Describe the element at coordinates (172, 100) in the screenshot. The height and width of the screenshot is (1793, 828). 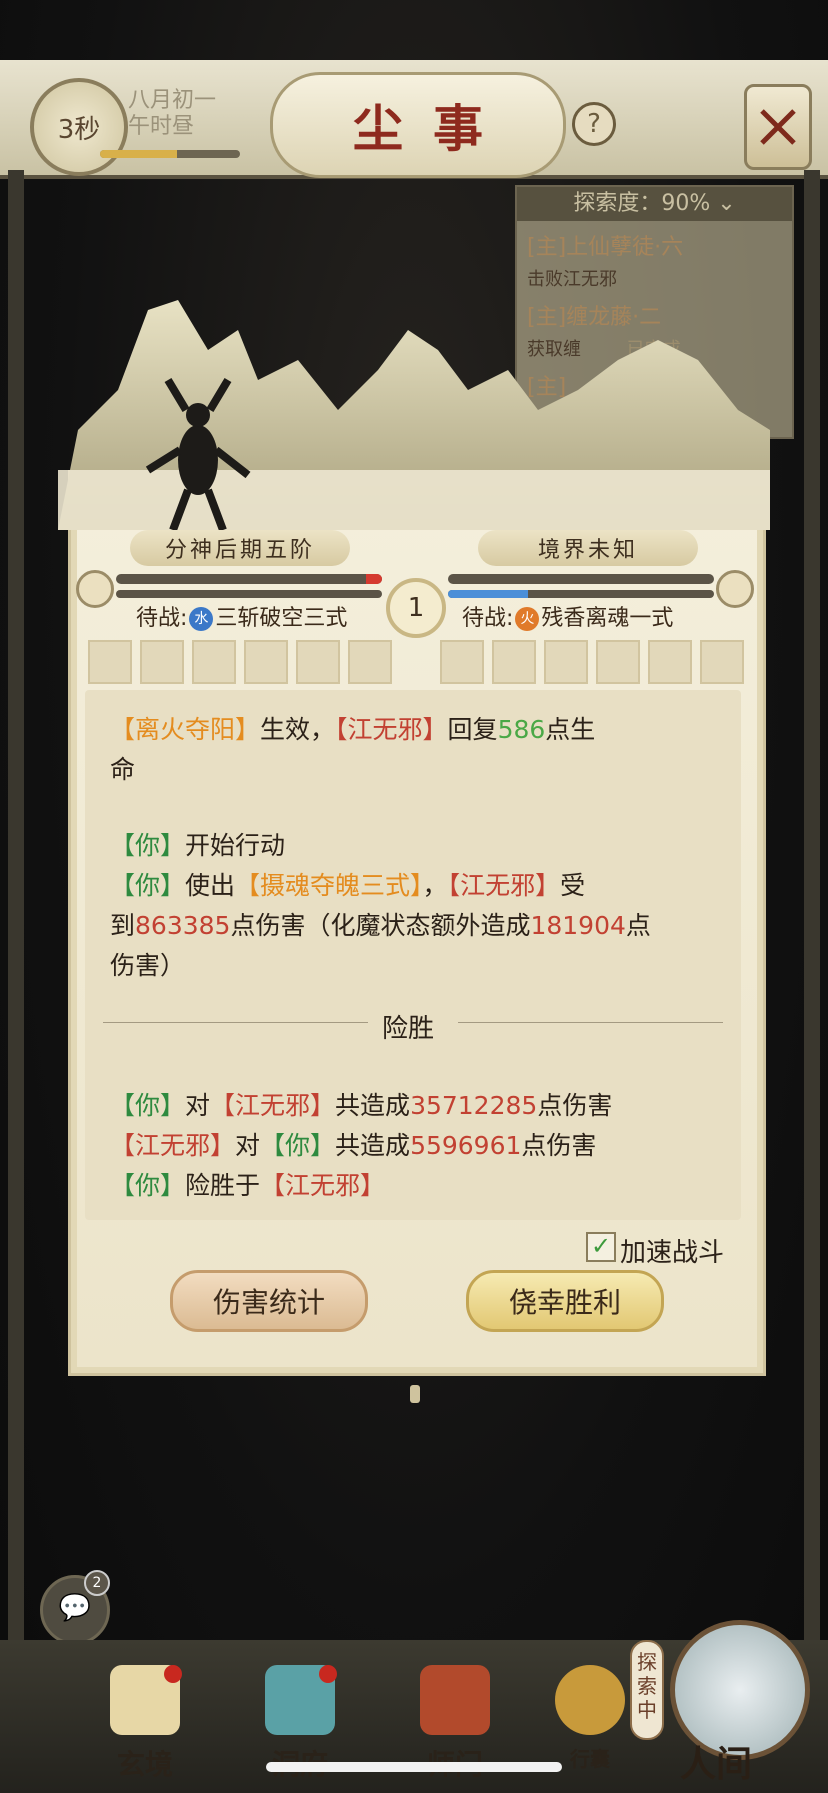
I see `date-line: 八月初一` at that location.